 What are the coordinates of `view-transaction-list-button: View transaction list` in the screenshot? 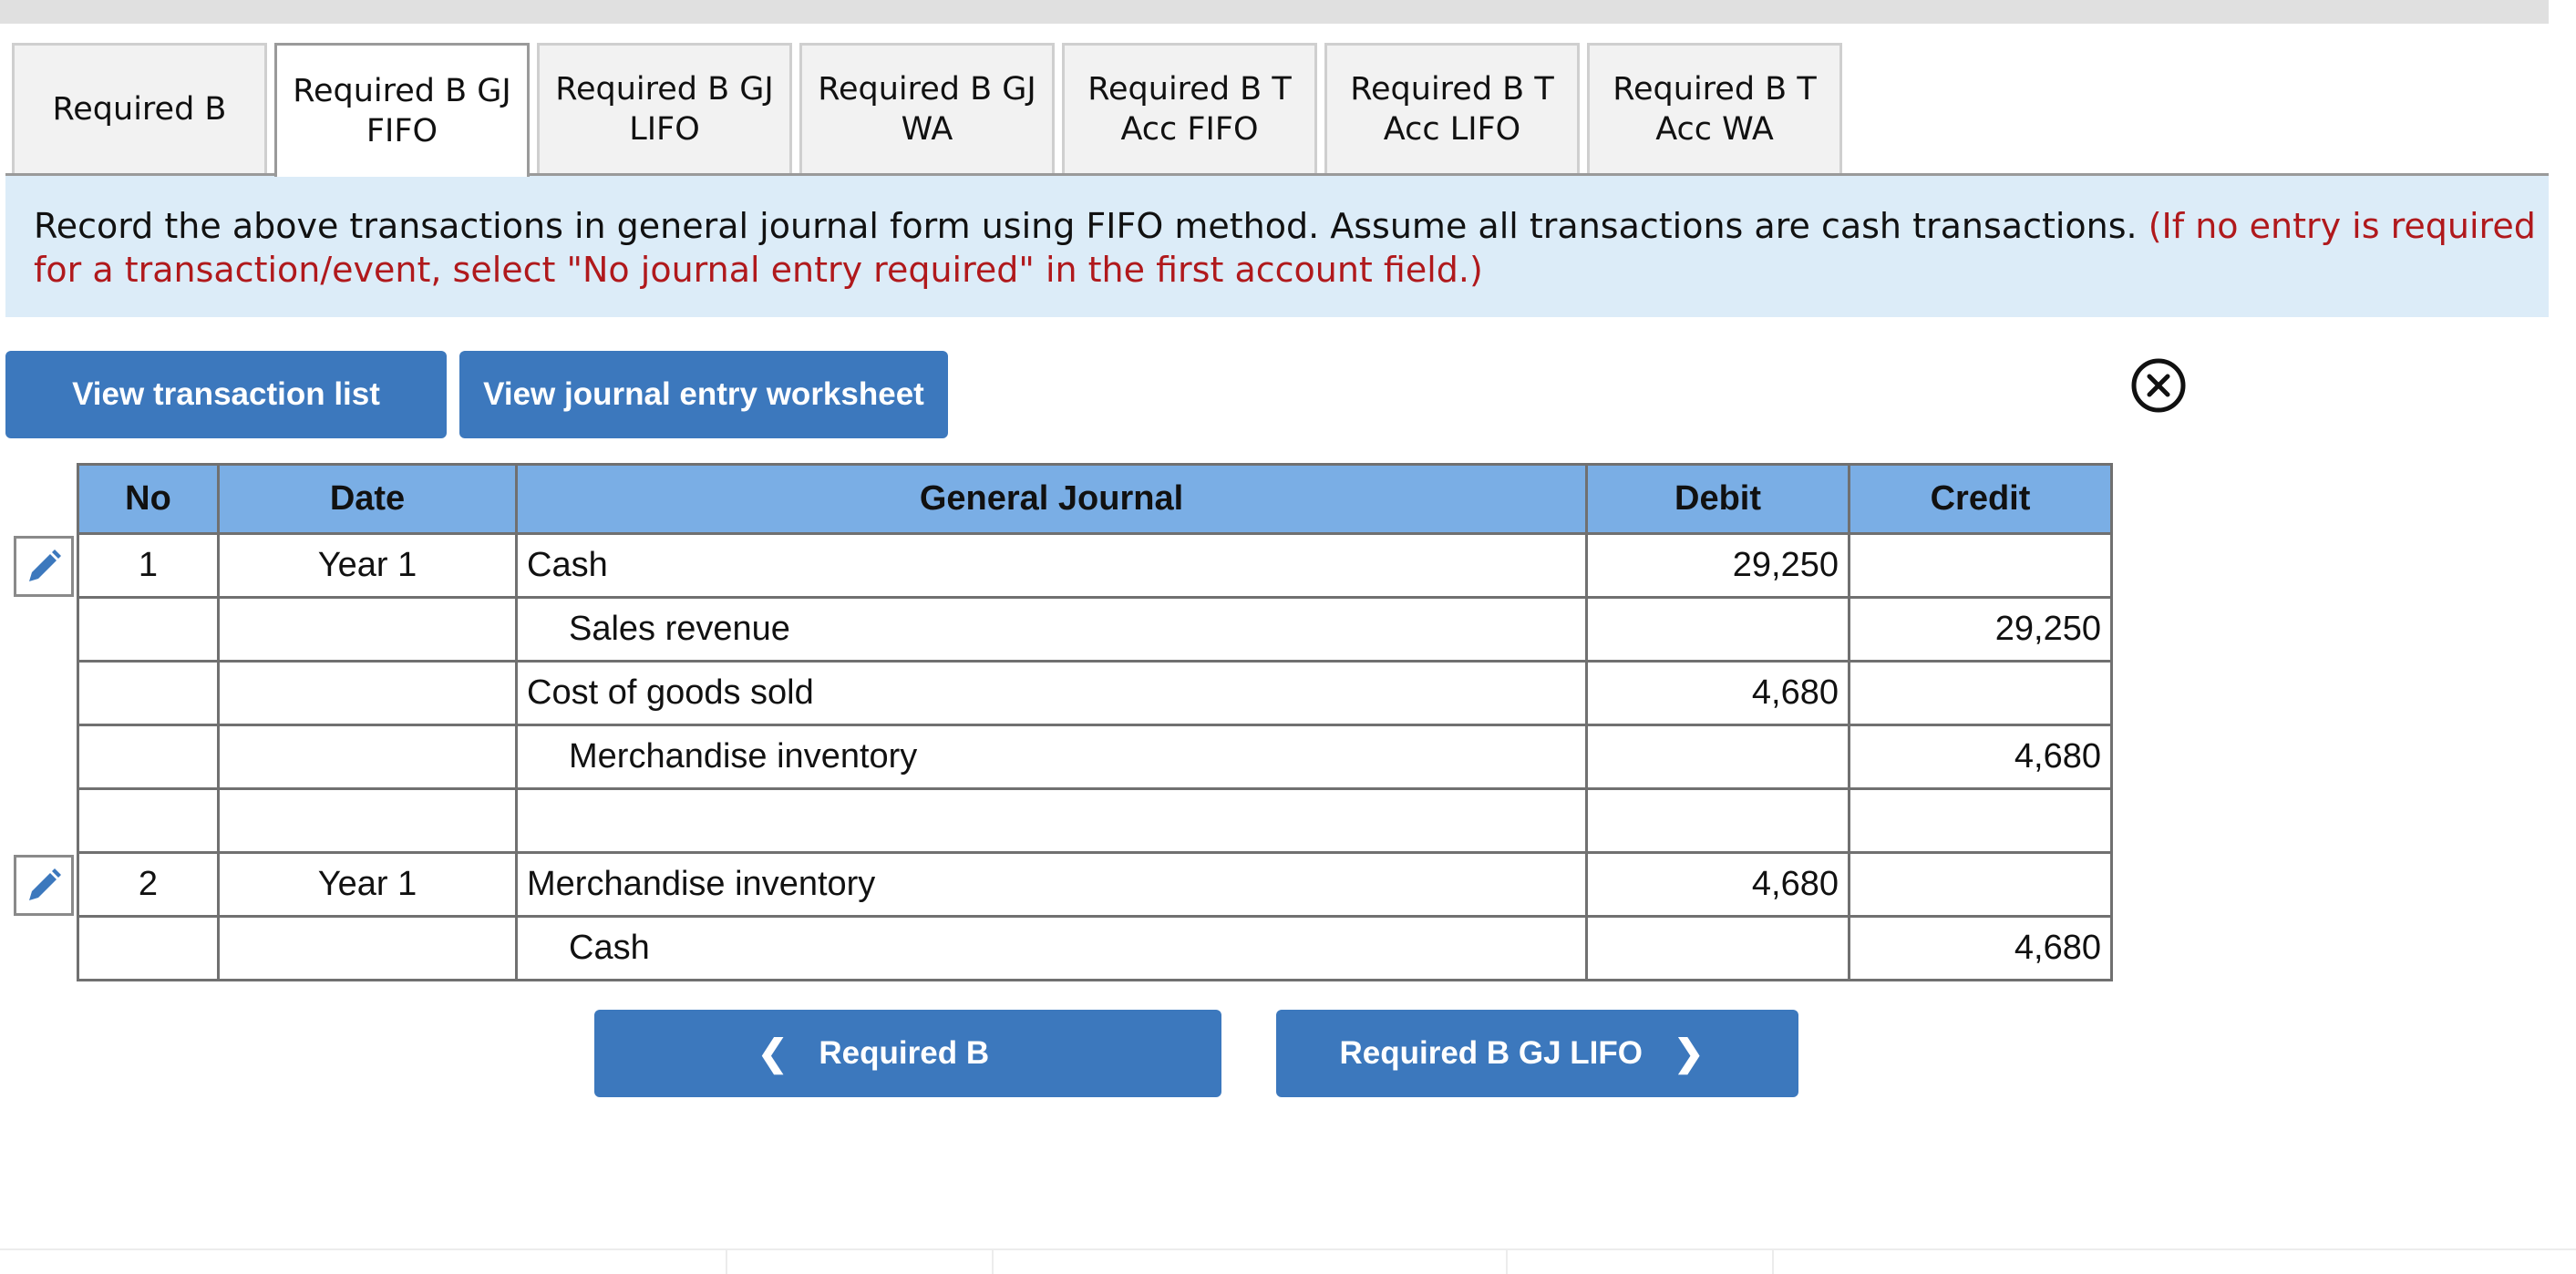 It's located at (226, 394).